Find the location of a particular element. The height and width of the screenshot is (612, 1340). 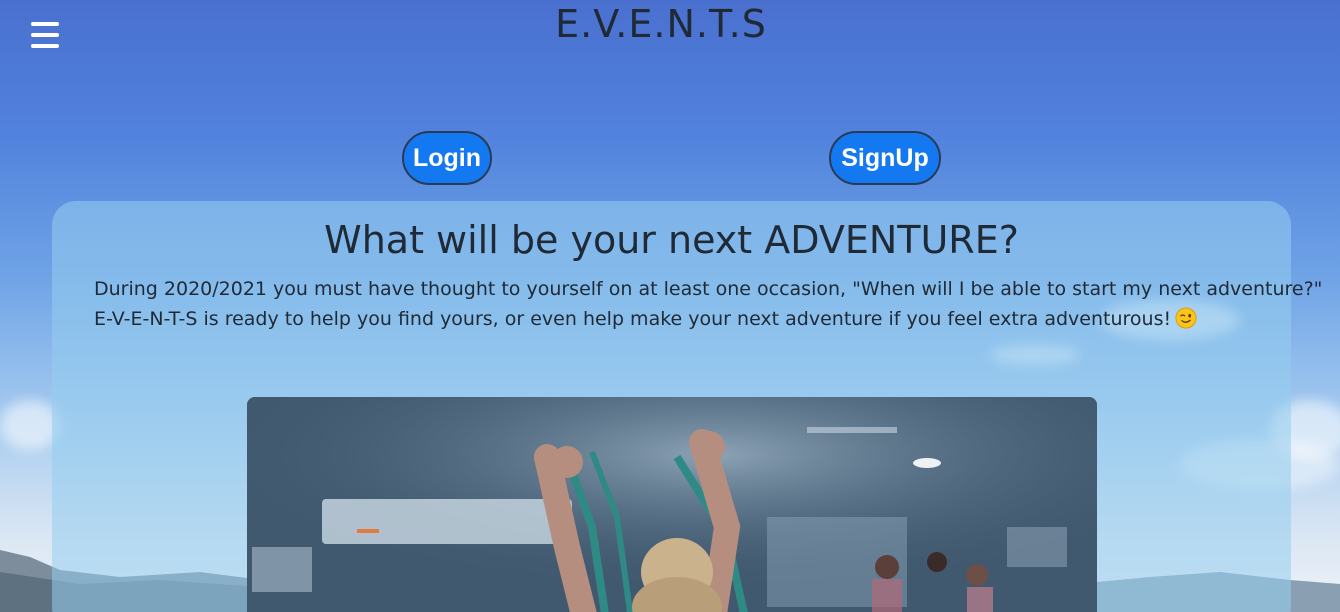

login-button: Login is located at coordinates (447, 158).